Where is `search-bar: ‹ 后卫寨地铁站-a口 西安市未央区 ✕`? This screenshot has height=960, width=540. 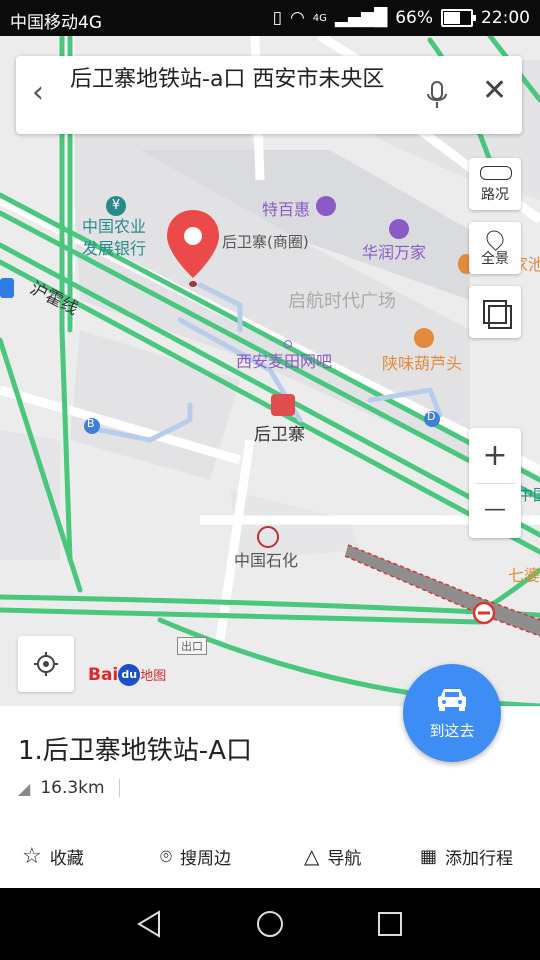
search-bar: ‹ 后卫寨地铁站-a口 西安市未央区 ✕ is located at coordinates (269, 95).